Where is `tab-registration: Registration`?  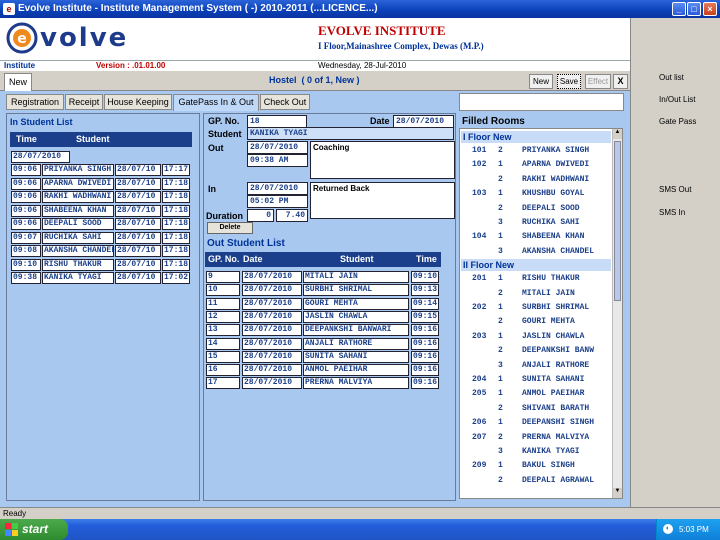
tab-registration: Registration is located at coordinates (35, 102).